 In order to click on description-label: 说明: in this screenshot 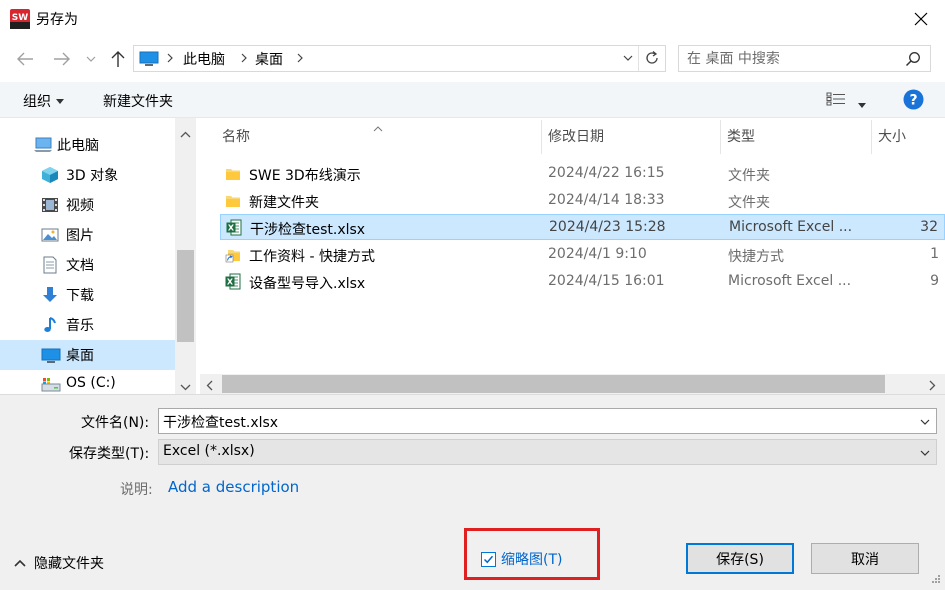, I will do `click(136, 490)`.